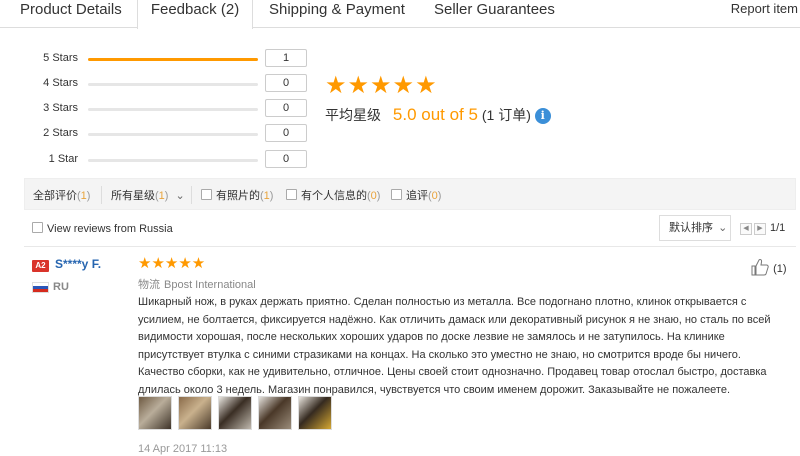 The image size is (800, 456). What do you see at coordinates (410, 246) in the screenshot?
I see `divider` at bounding box center [410, 246].